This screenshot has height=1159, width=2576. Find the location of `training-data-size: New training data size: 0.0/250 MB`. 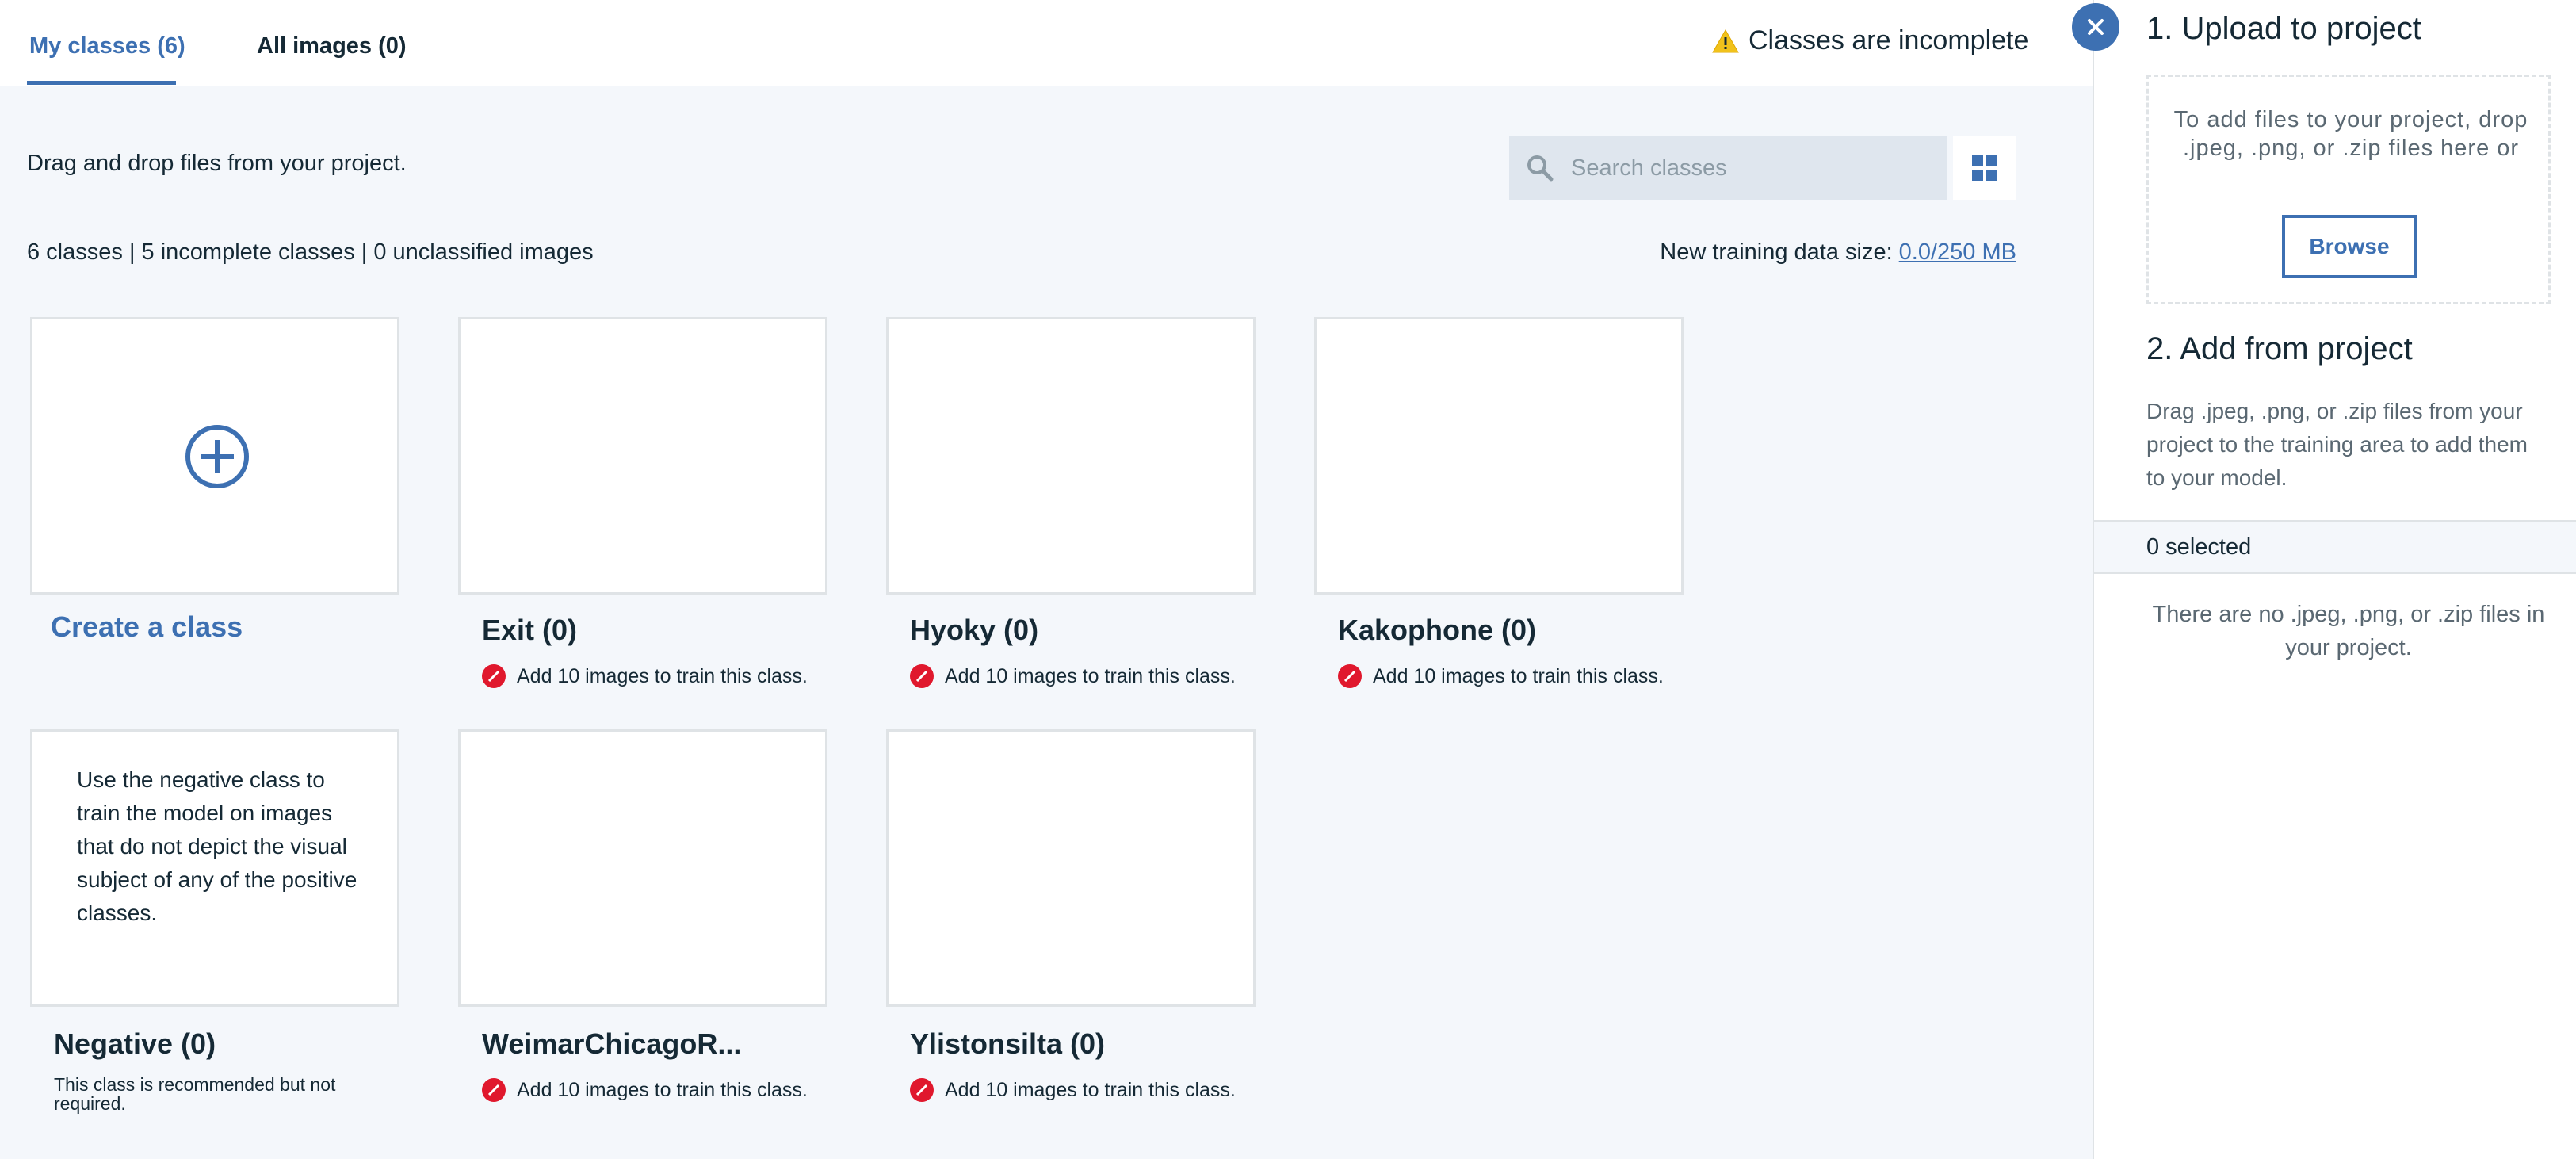

training-data-size: New training data size: 0.0/250 MB is located at coordinates (1838, 252).